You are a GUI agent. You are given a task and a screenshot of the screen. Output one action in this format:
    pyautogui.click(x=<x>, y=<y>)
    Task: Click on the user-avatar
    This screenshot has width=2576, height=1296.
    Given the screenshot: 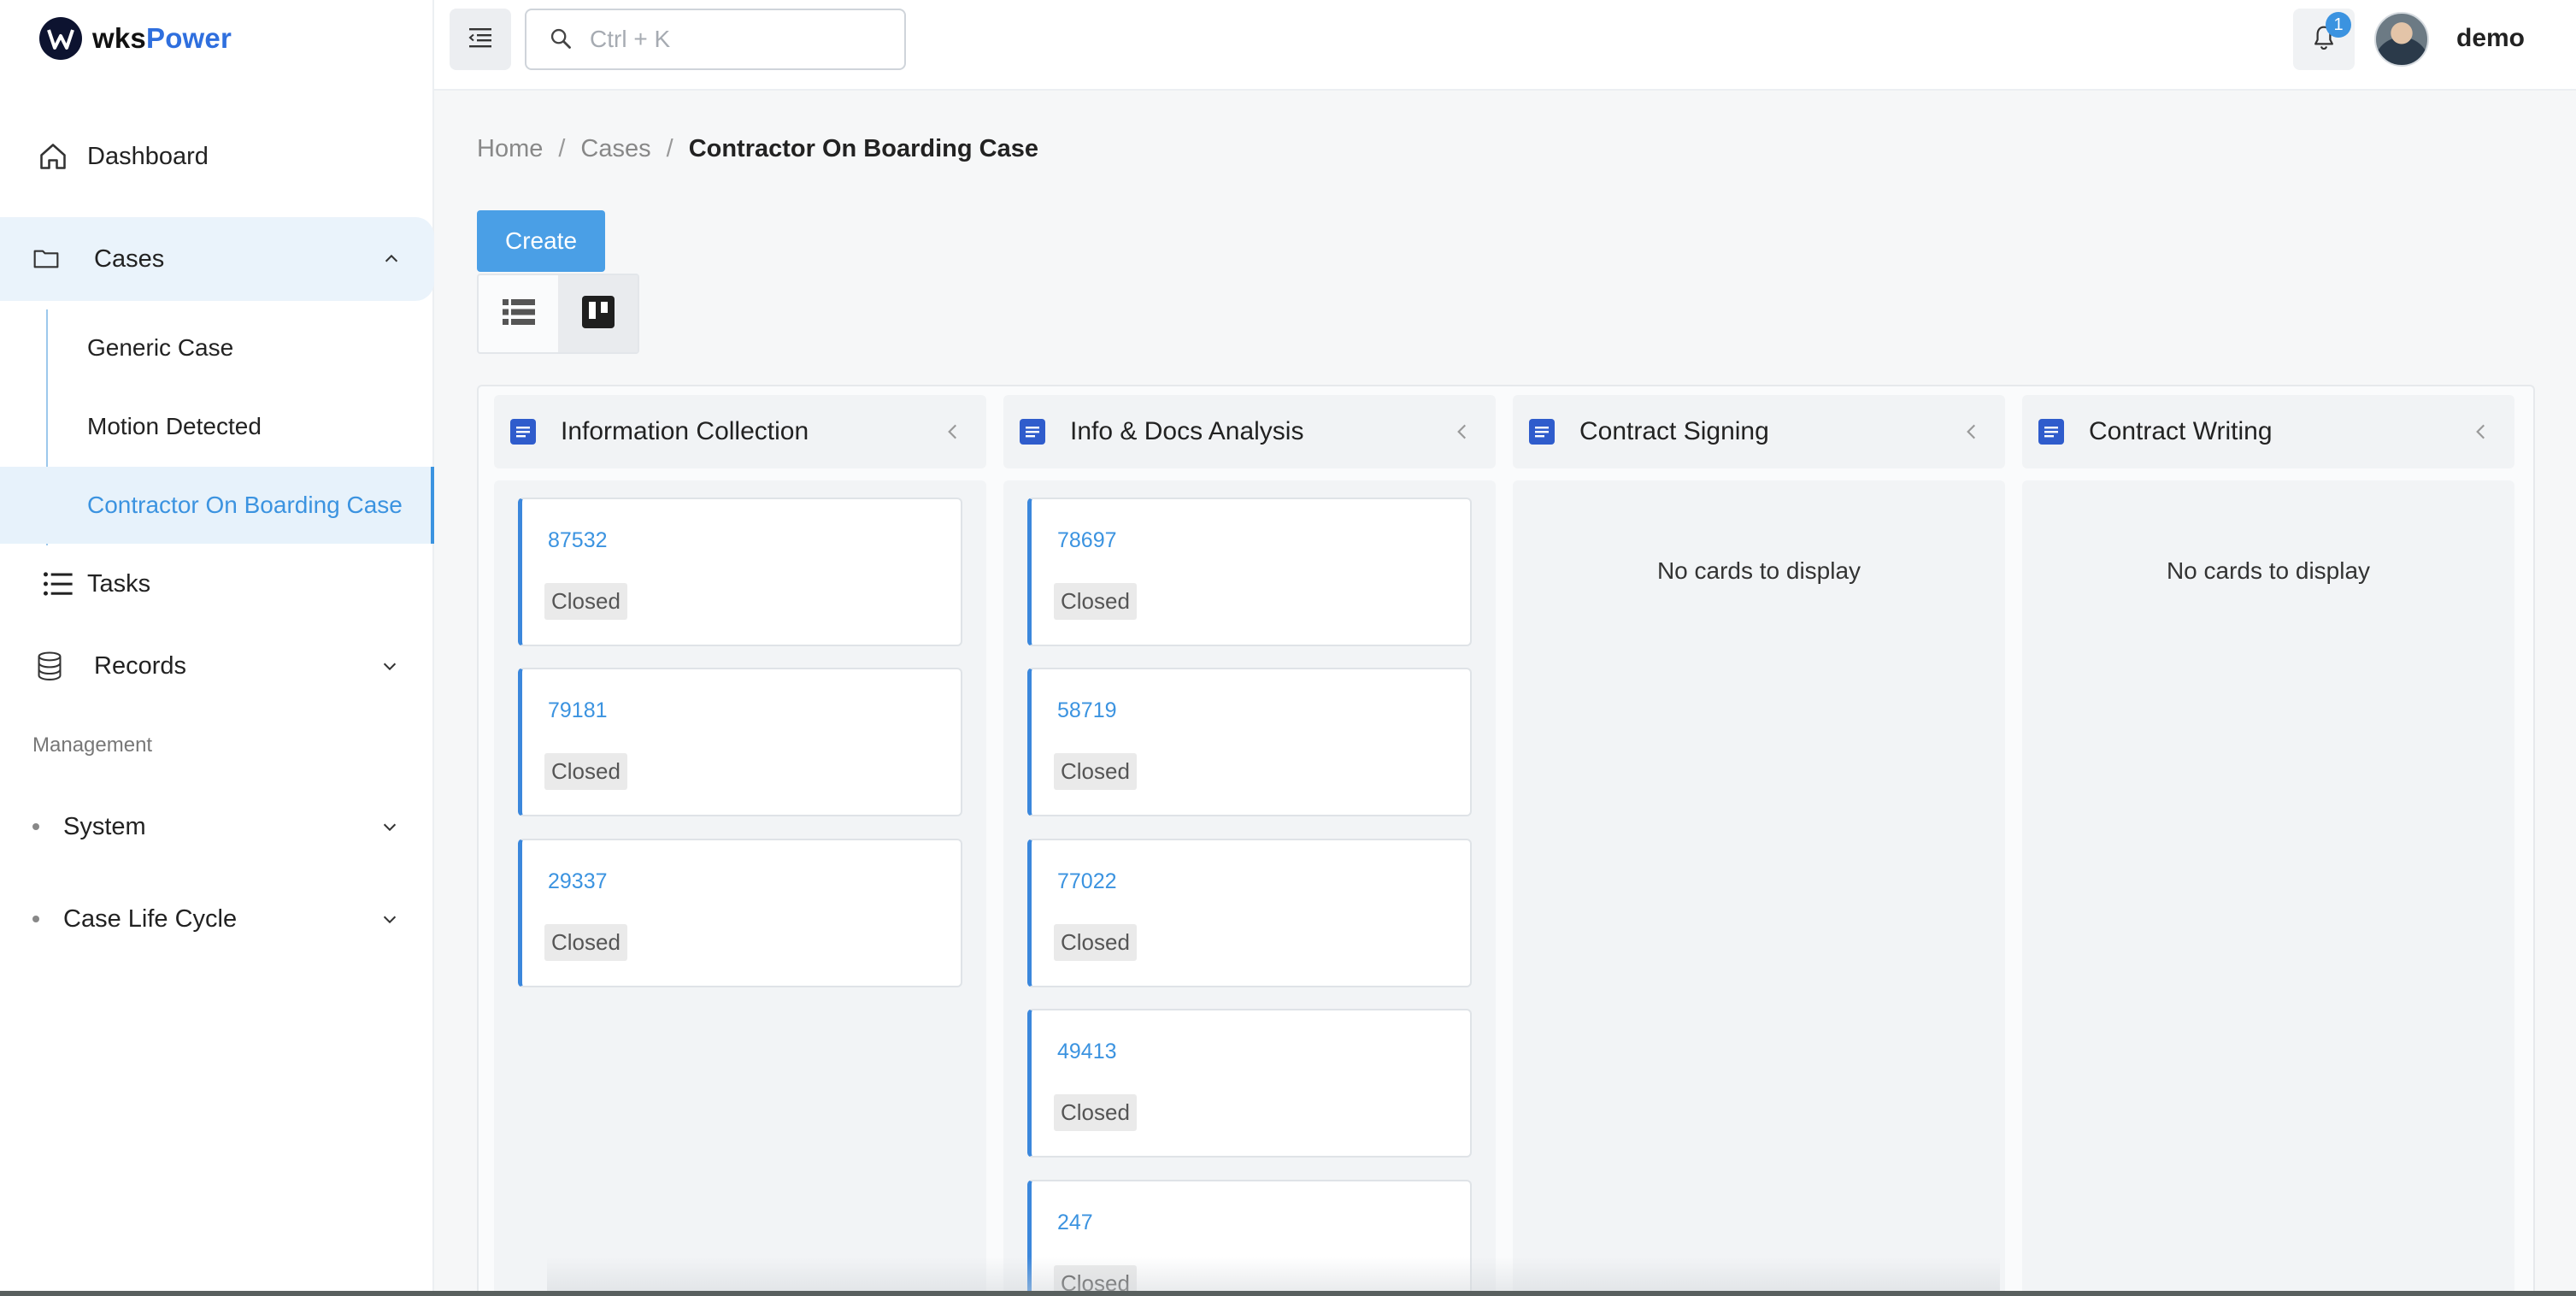 What is the action you would take?
    pyautogui.click(x=2401, y=40)
    